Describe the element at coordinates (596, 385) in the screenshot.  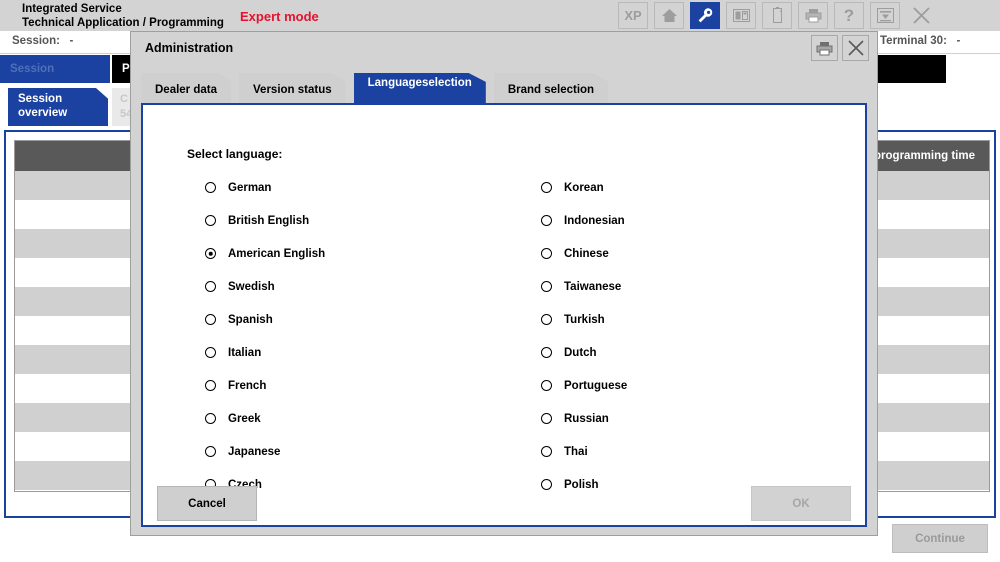
I see `language-option-label: Portuguese` at that location.